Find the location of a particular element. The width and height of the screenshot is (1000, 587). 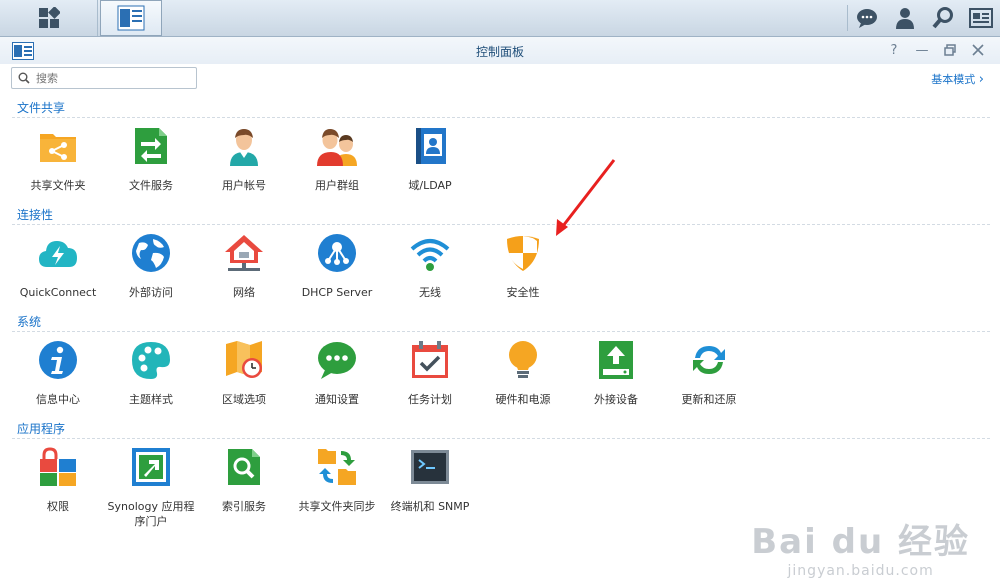

file-services-icon is located at coordinates (151, 146).